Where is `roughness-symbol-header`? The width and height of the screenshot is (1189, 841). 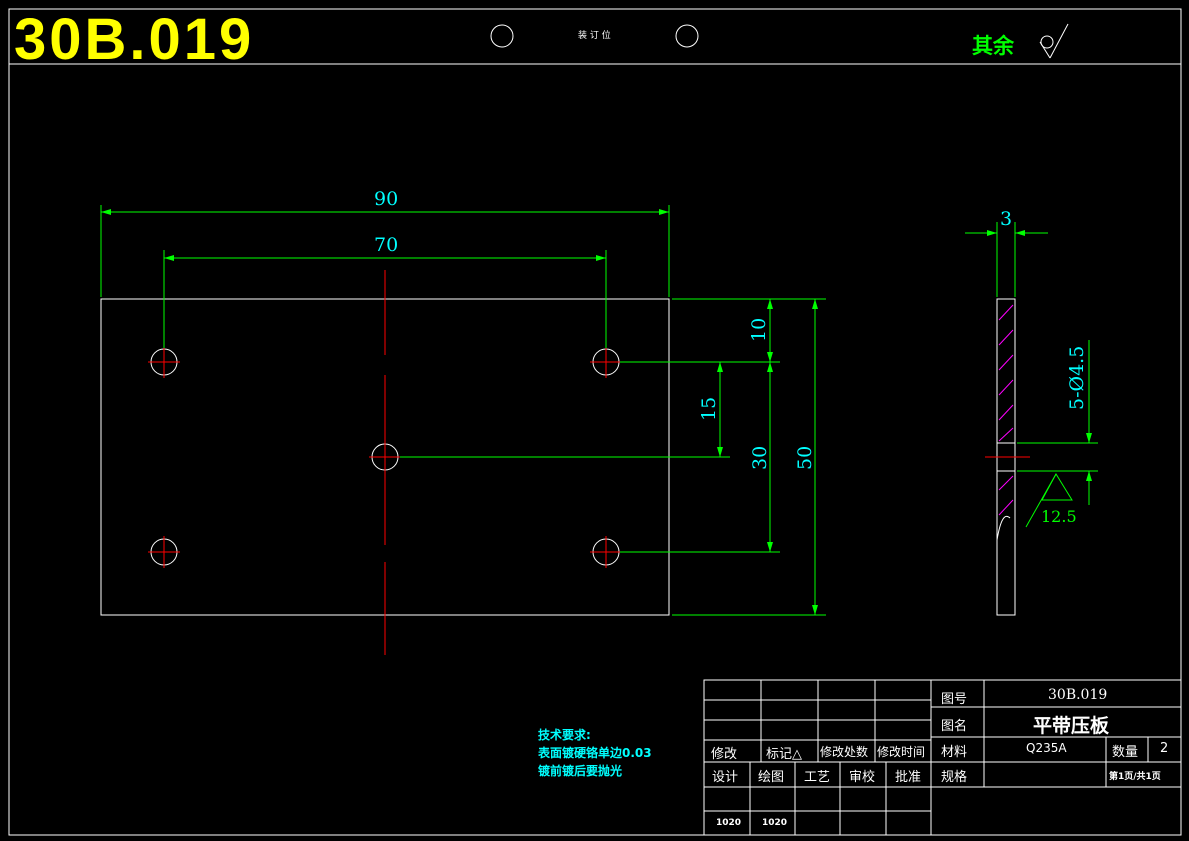
roughness-symbol-header is located at coordinates (1054, 41).